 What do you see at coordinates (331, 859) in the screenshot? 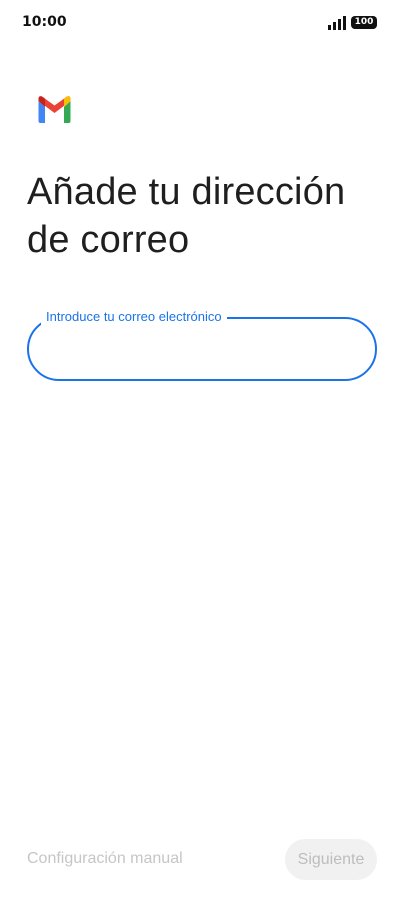
I see `next-button: Siguiente` at bounding box center [331, 859].